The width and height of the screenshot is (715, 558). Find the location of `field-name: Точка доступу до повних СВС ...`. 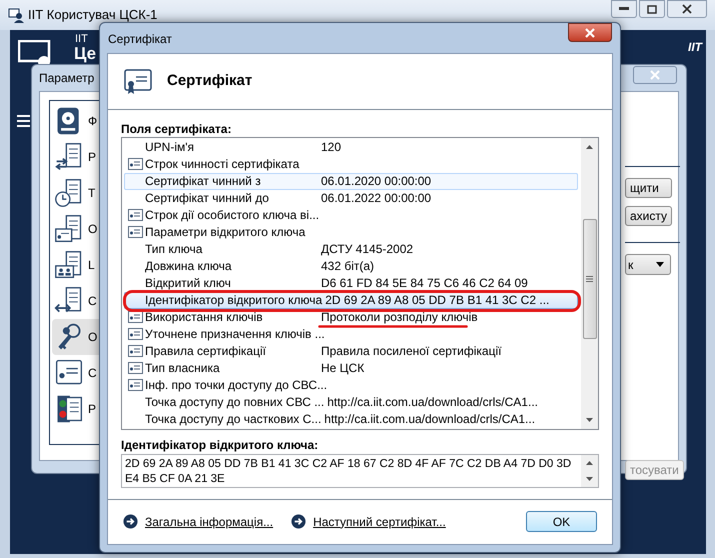

field-name: Точка доступу до повних СВС ... is located at coordinates (235, 402).